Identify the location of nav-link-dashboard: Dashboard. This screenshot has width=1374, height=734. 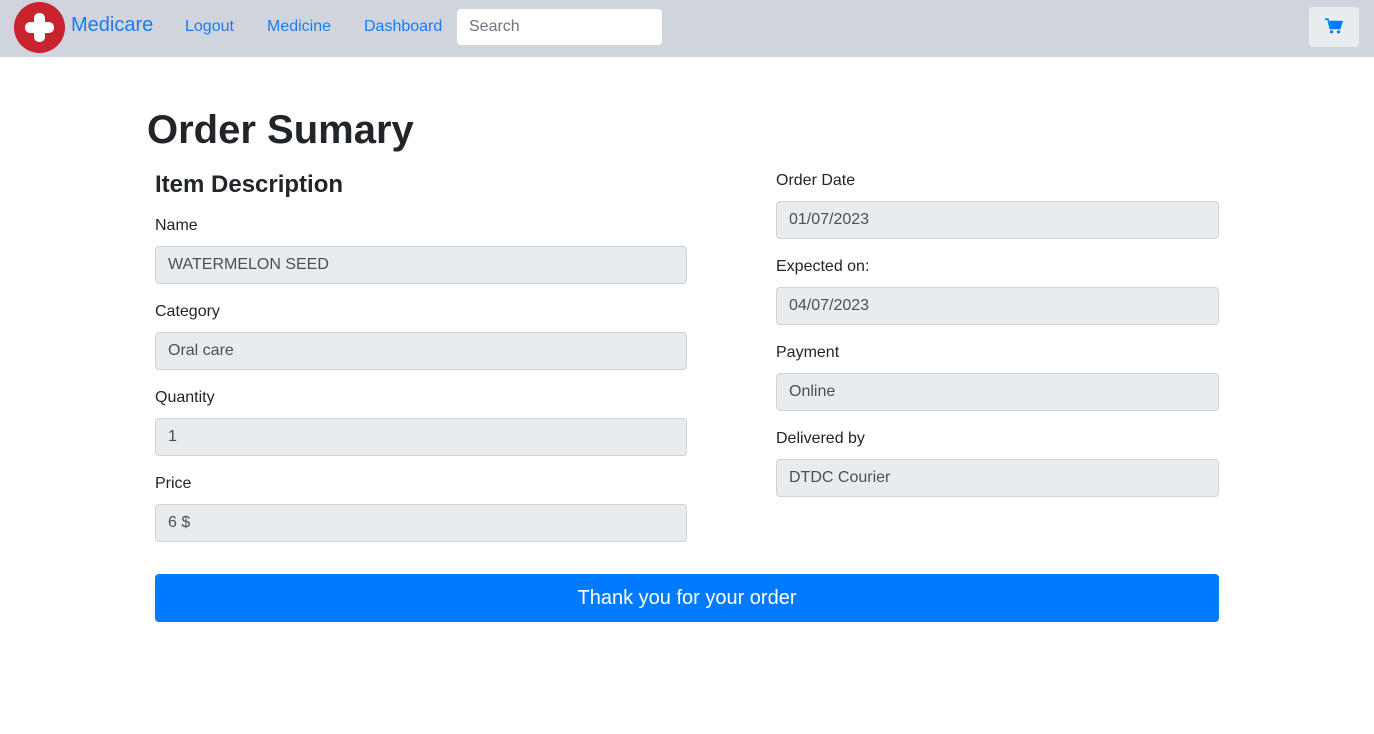
(403, 27).